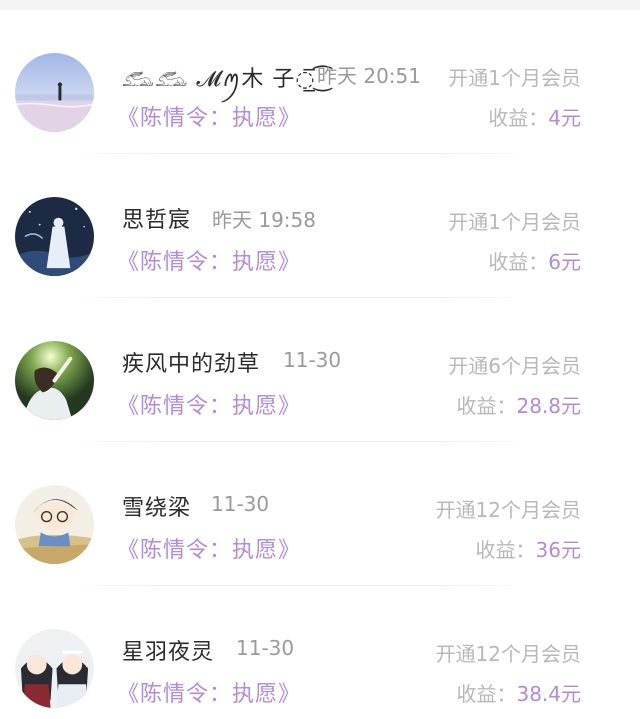 This screenshot has width=640, height=719. What do you see at coordinates (558, 550) in the screenshot?
I see `earnings-amount: 36元` at bounding box center [558, 550].